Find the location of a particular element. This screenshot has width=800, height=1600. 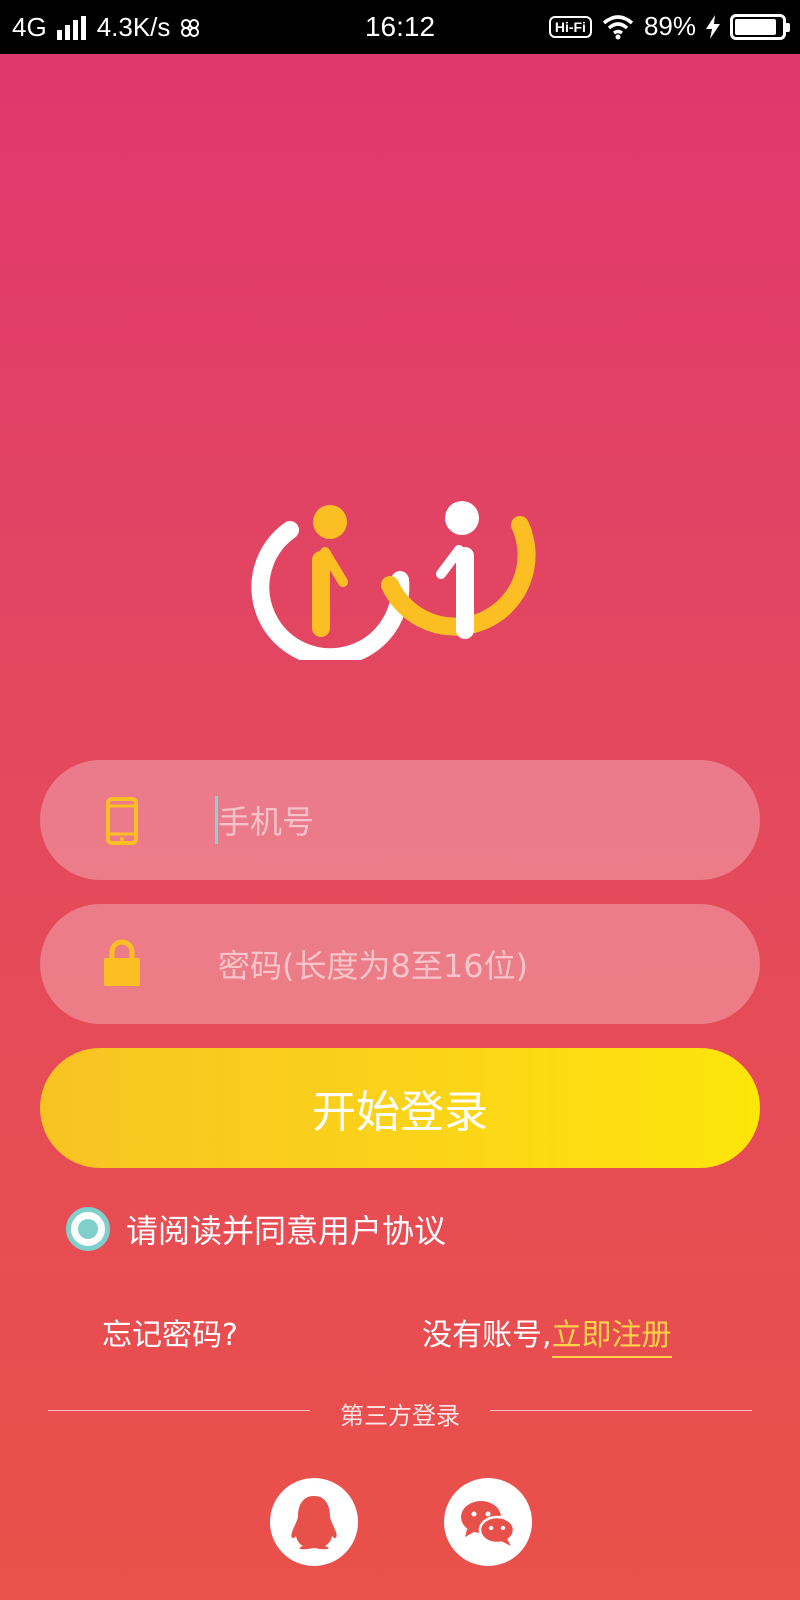

battery-icon is located at coordinates (760, 26).